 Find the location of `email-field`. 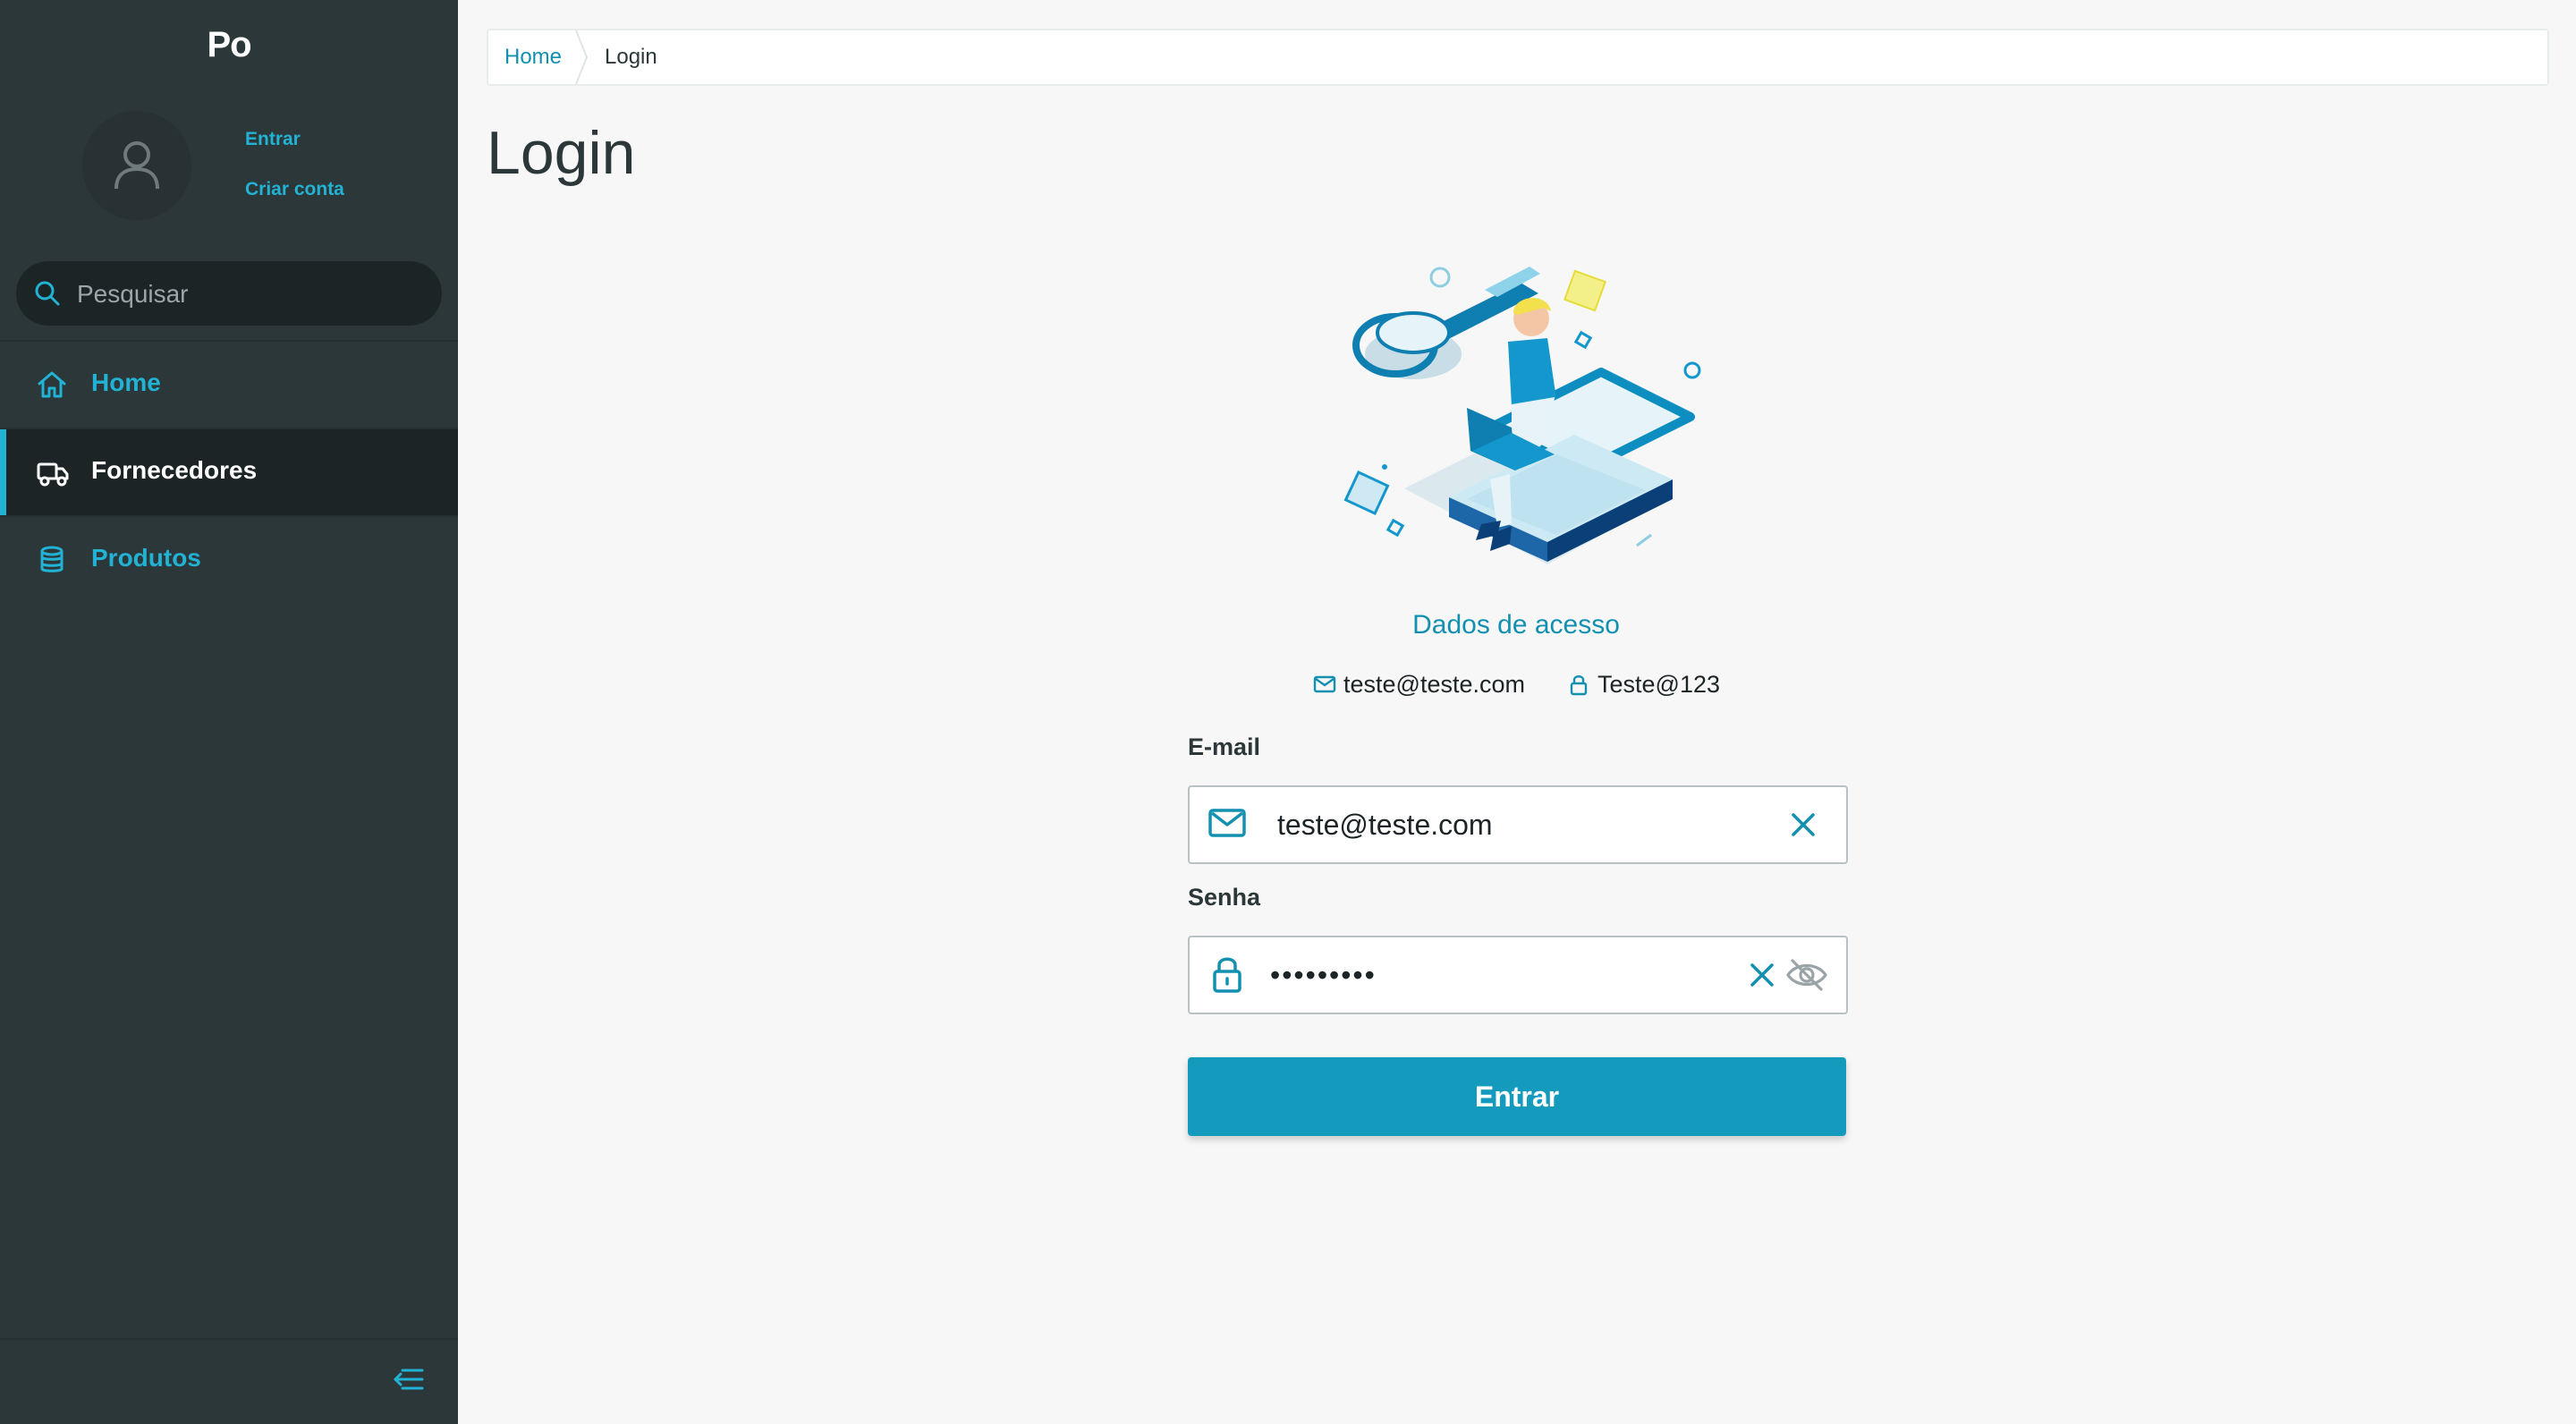

email-field is located at coordinates (1518, 824).